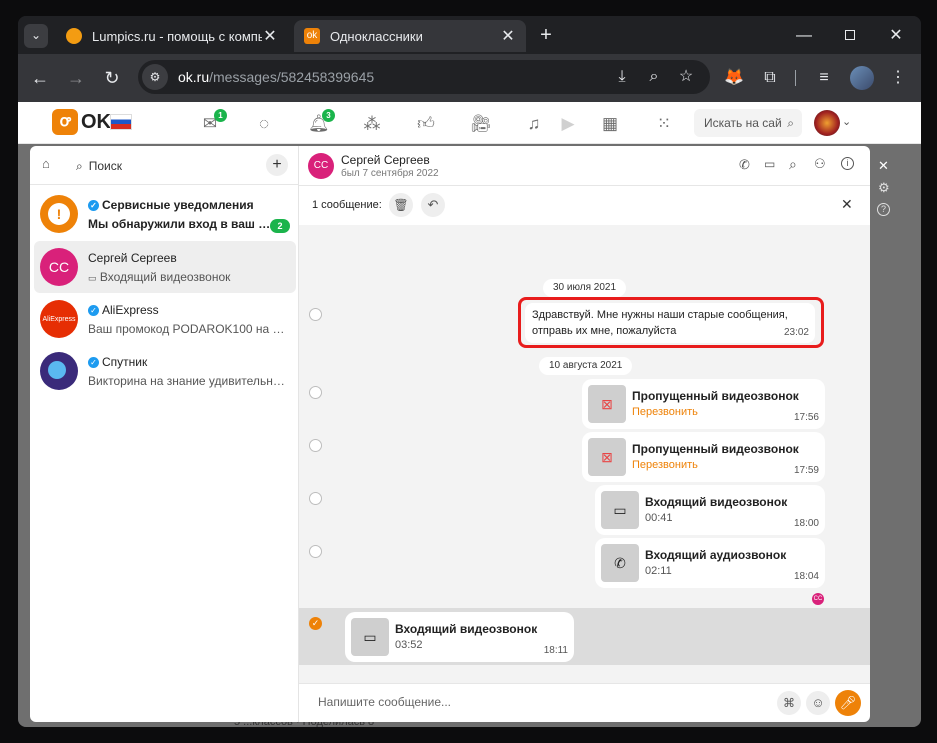  What do you see at coordinates (770, 78) in the screenshot?
I see `extensions-puzzle-icon: ⧉` at bounding box center [770, 78].